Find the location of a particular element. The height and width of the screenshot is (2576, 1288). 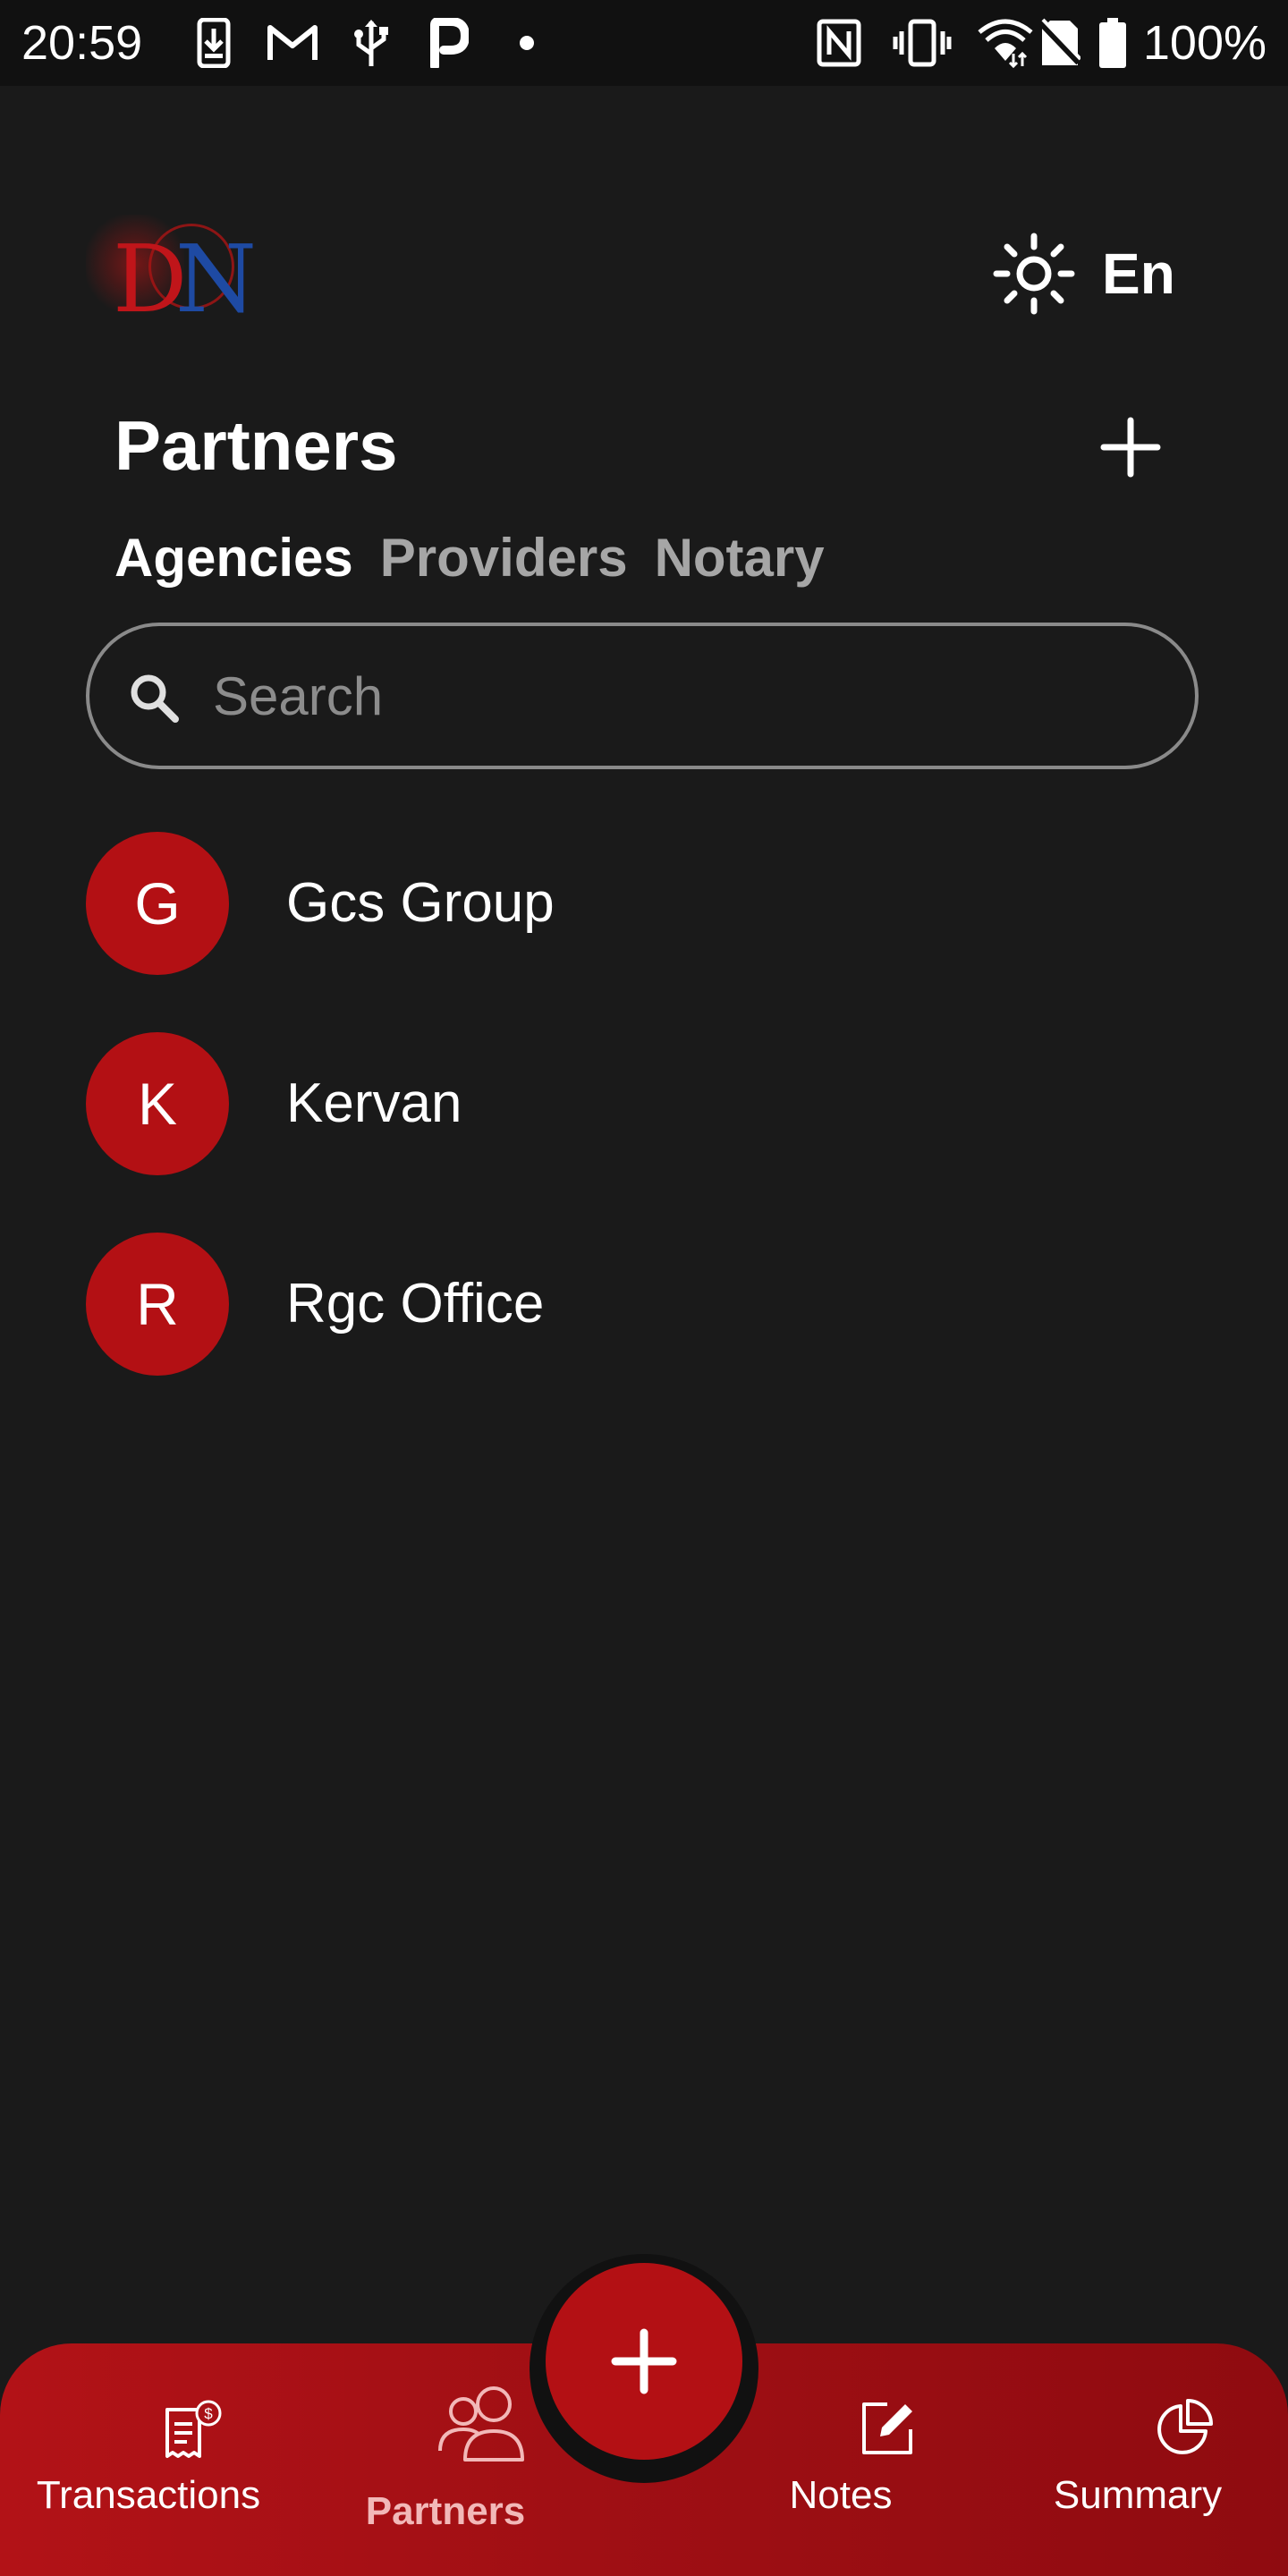

nfc-icon is located at coordinates (839, 43).